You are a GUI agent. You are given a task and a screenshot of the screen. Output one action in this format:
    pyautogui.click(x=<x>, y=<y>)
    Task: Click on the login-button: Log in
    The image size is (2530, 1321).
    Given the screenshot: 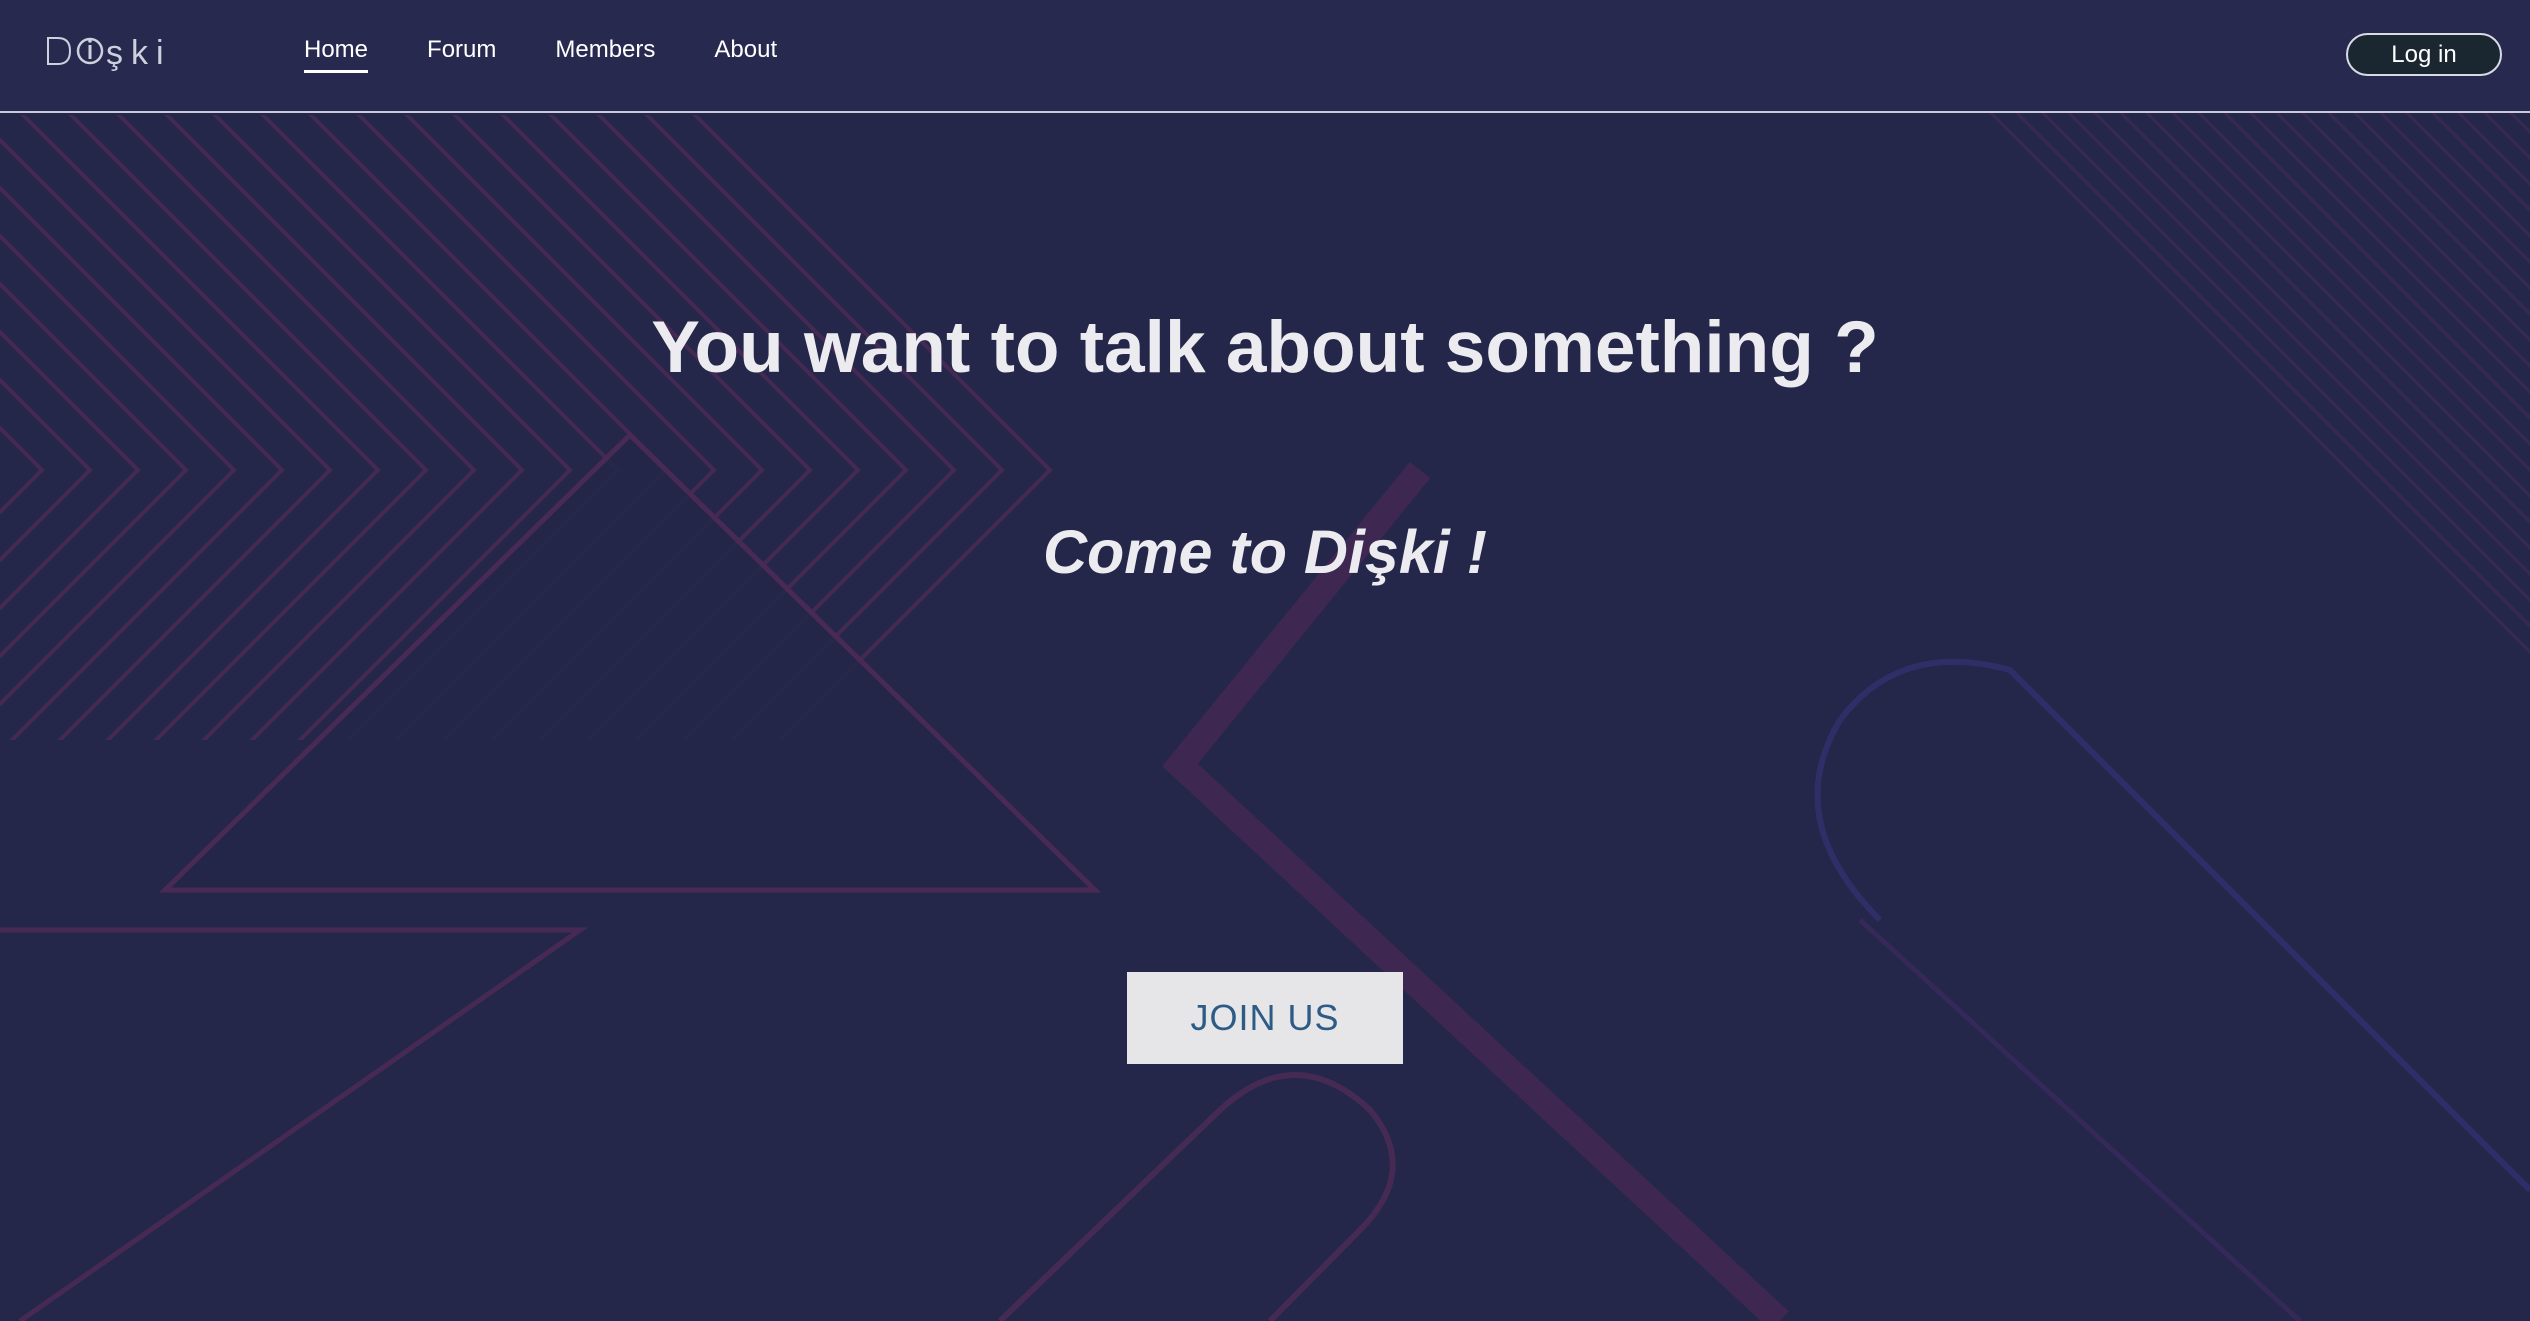 What is the action you would take?
    pyautogui.click(x=2424, y=54)
    